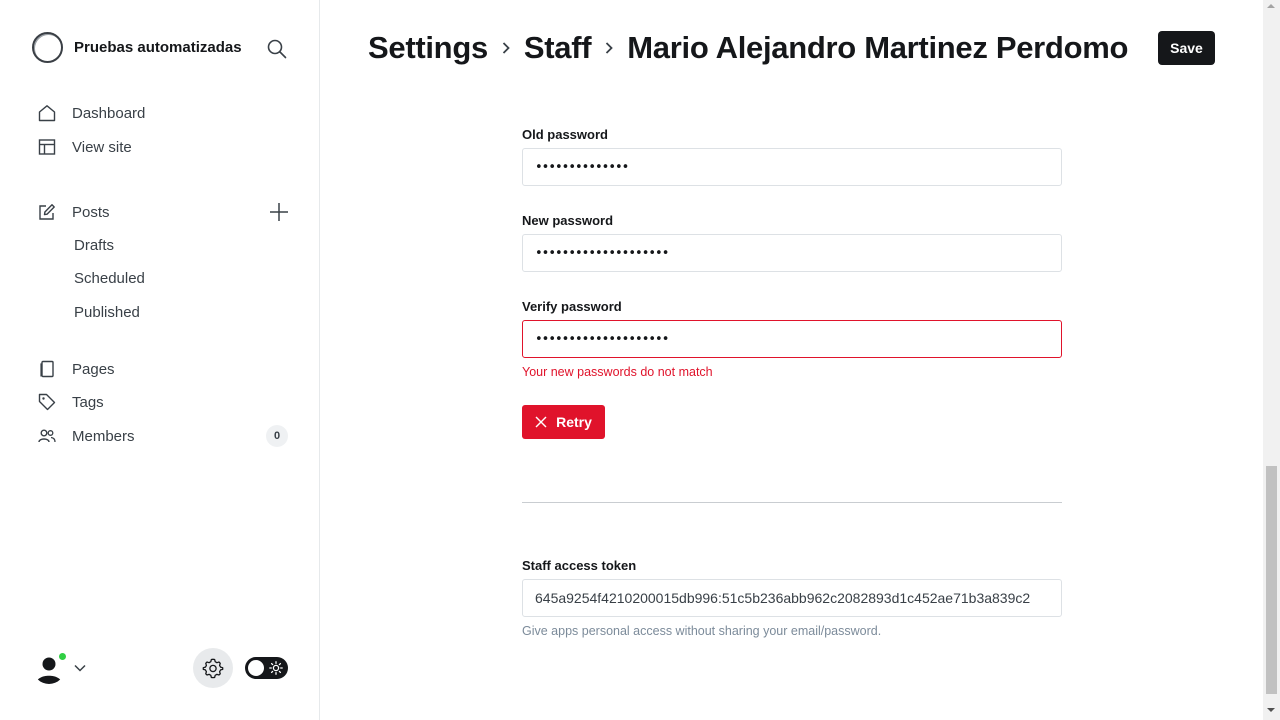  What do you see at coordinates (93, 369) in the screenshot?
I see `nav-pages-label: Pages` at bounding box center [93, 369].